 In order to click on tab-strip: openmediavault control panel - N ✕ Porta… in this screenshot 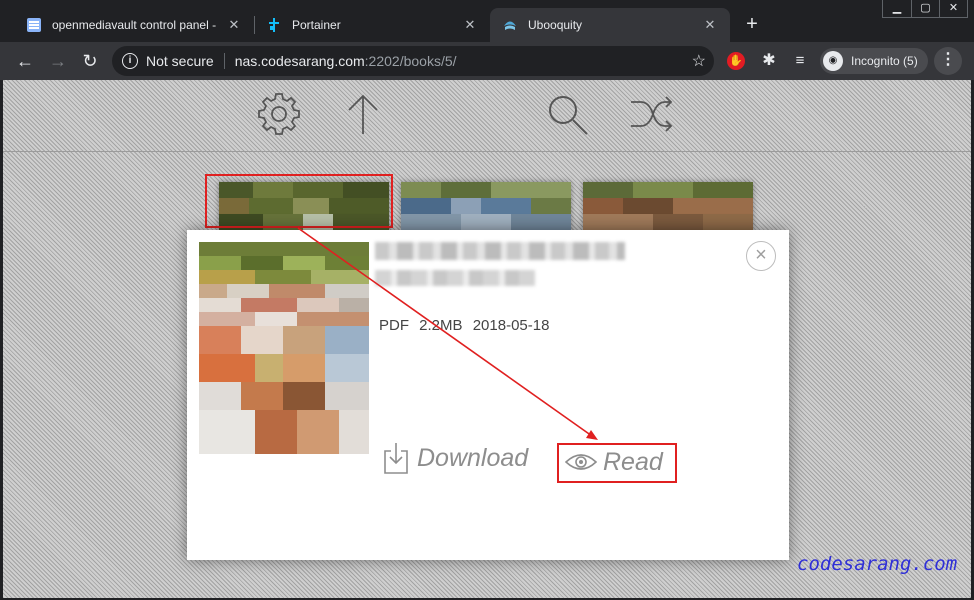, I will do `click(487, 21)`.